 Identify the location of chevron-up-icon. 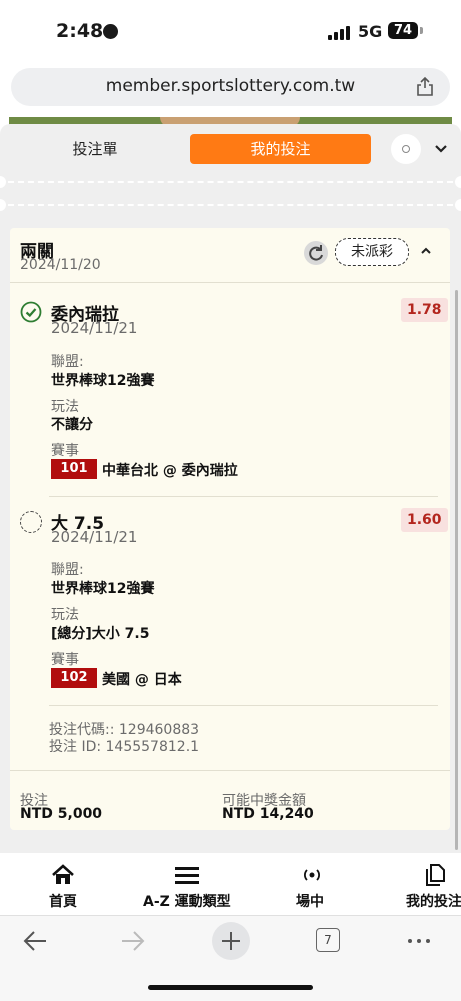
(426, 251).